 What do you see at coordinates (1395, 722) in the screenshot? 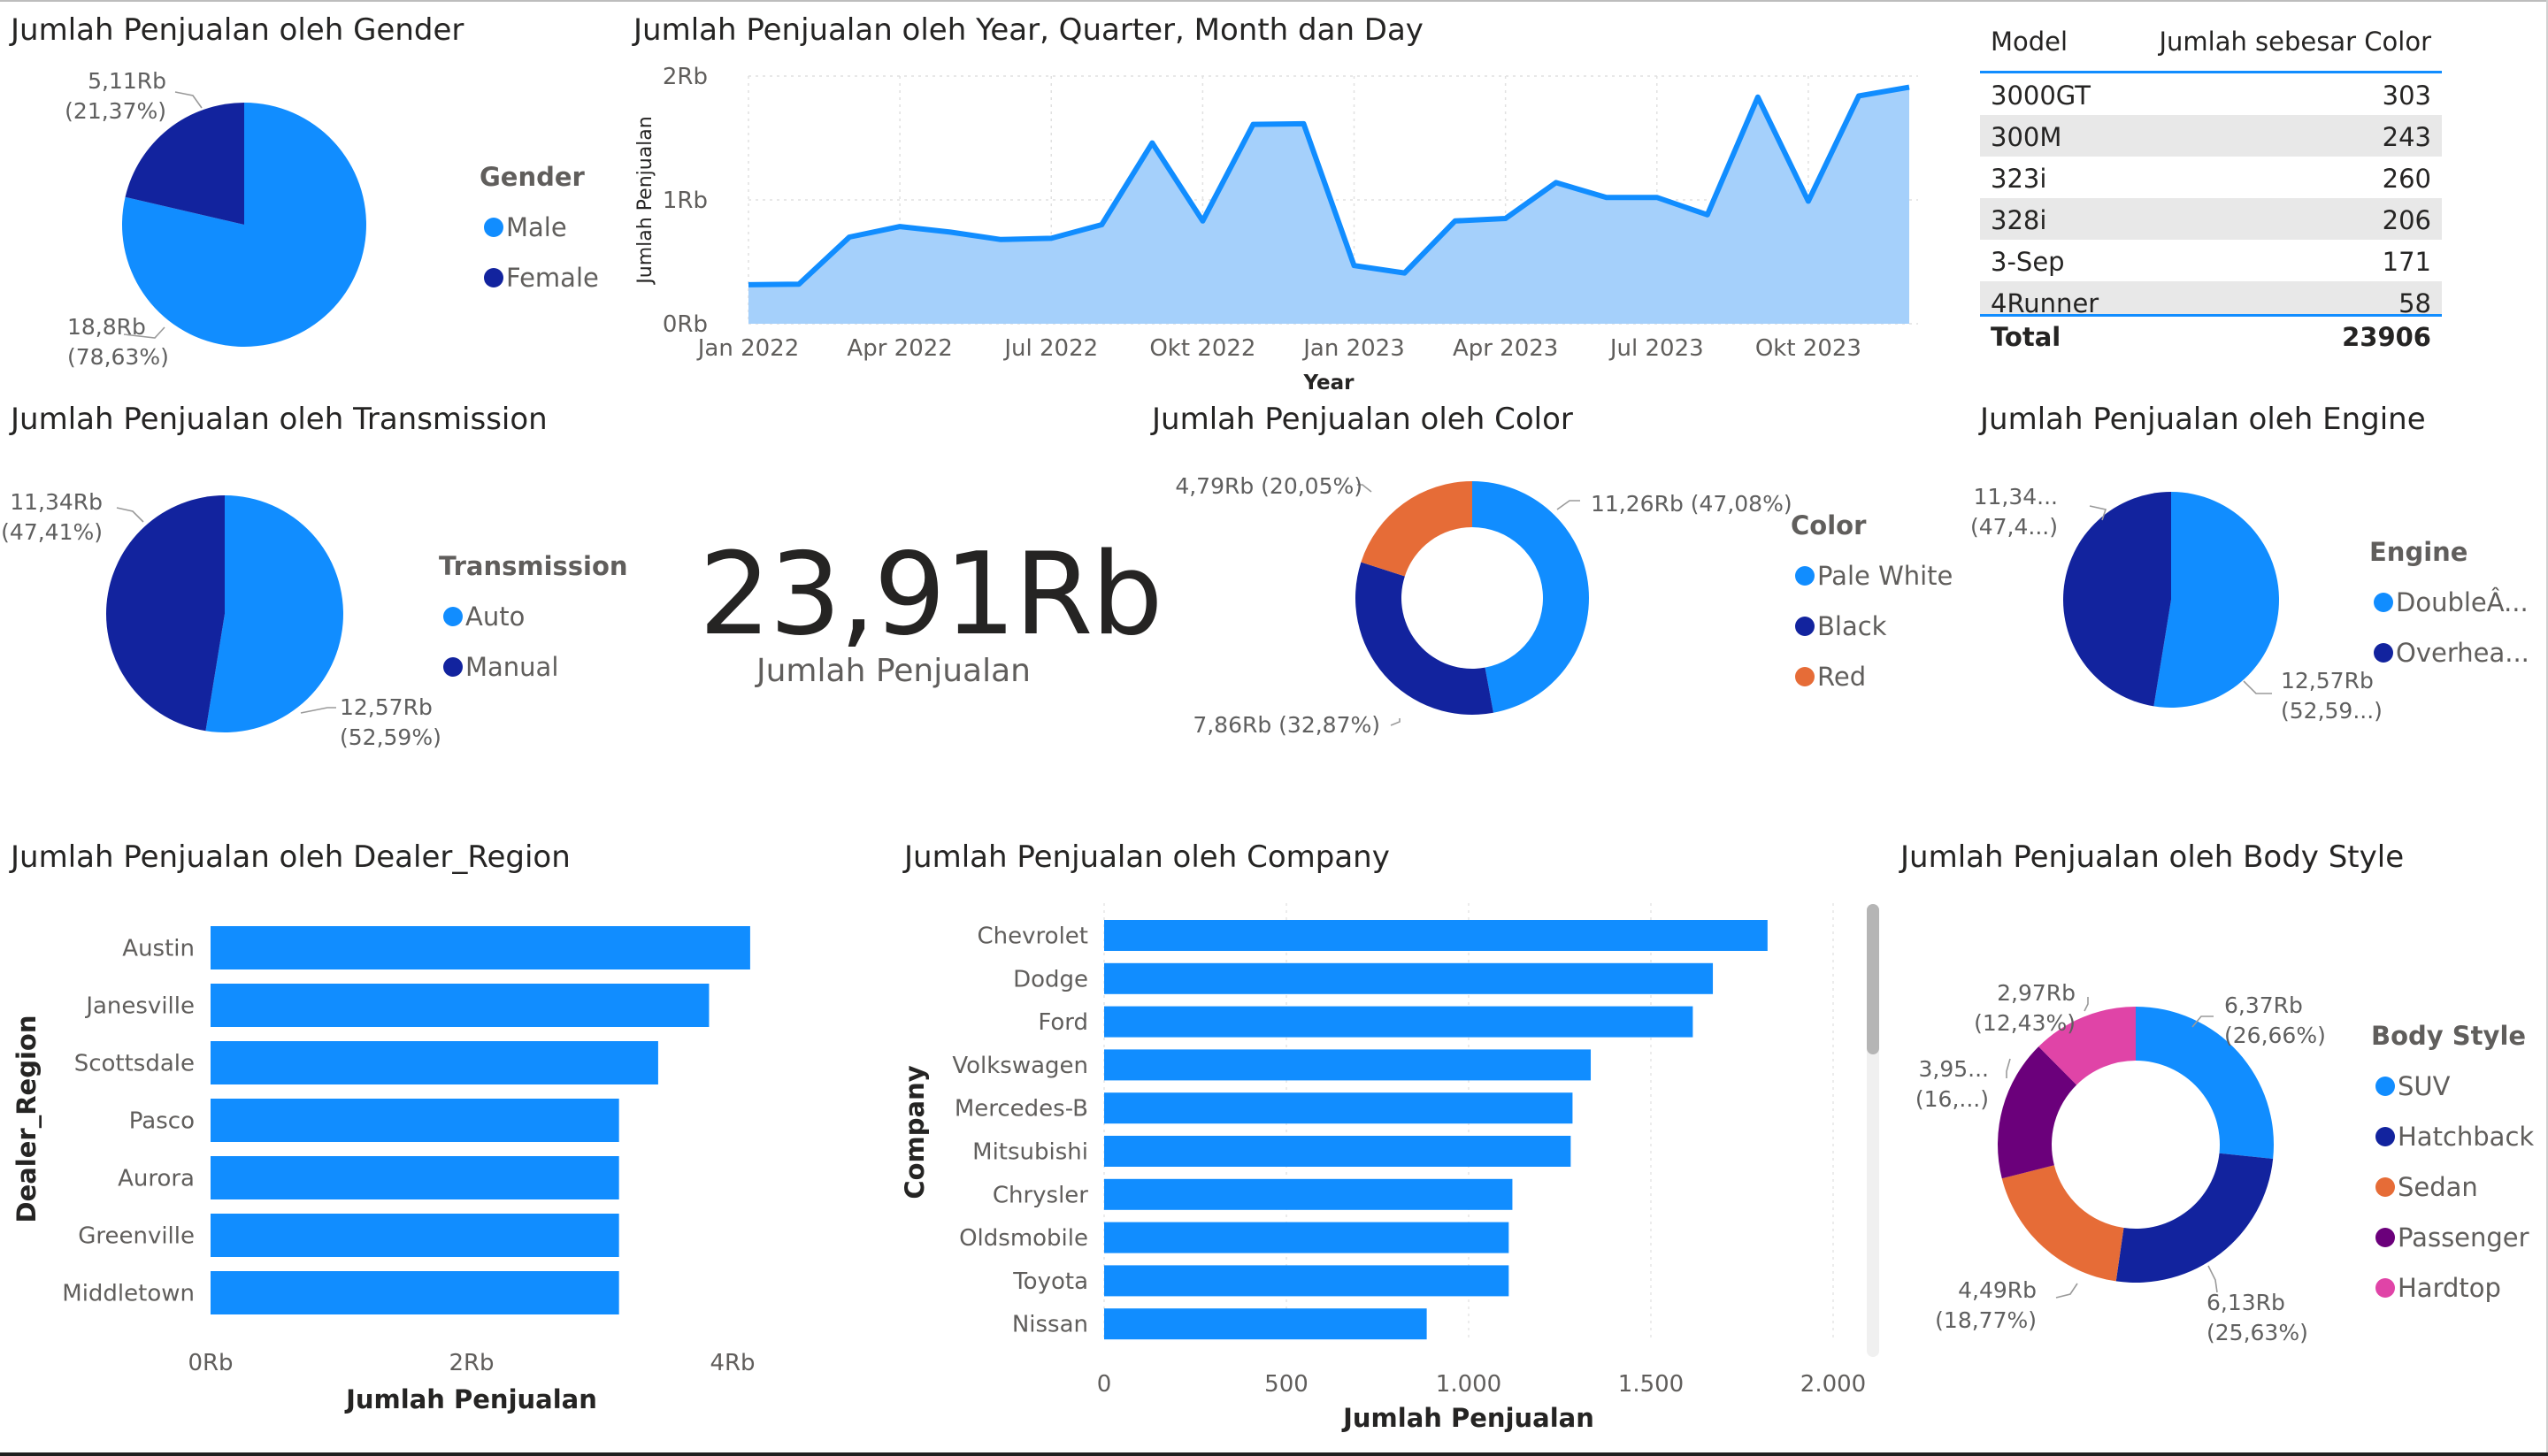
I see `color-label-leader` at bounding box center [1395, 722].